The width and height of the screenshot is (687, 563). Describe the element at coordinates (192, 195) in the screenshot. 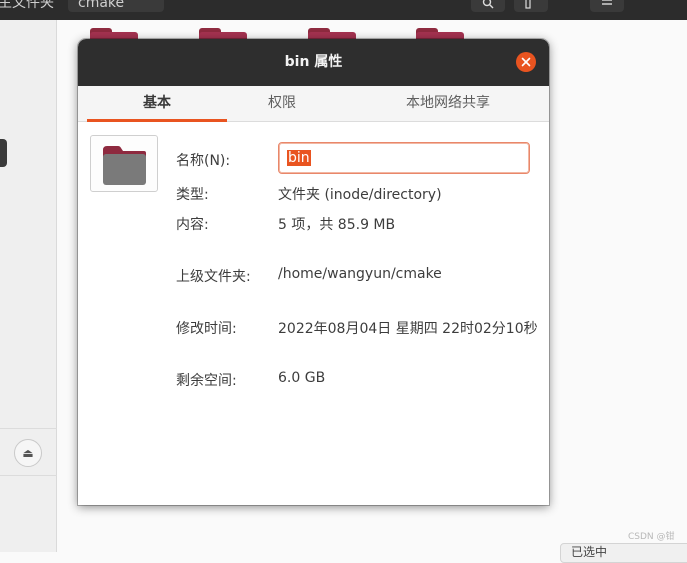

I see `type-label: 类型:` at that location.